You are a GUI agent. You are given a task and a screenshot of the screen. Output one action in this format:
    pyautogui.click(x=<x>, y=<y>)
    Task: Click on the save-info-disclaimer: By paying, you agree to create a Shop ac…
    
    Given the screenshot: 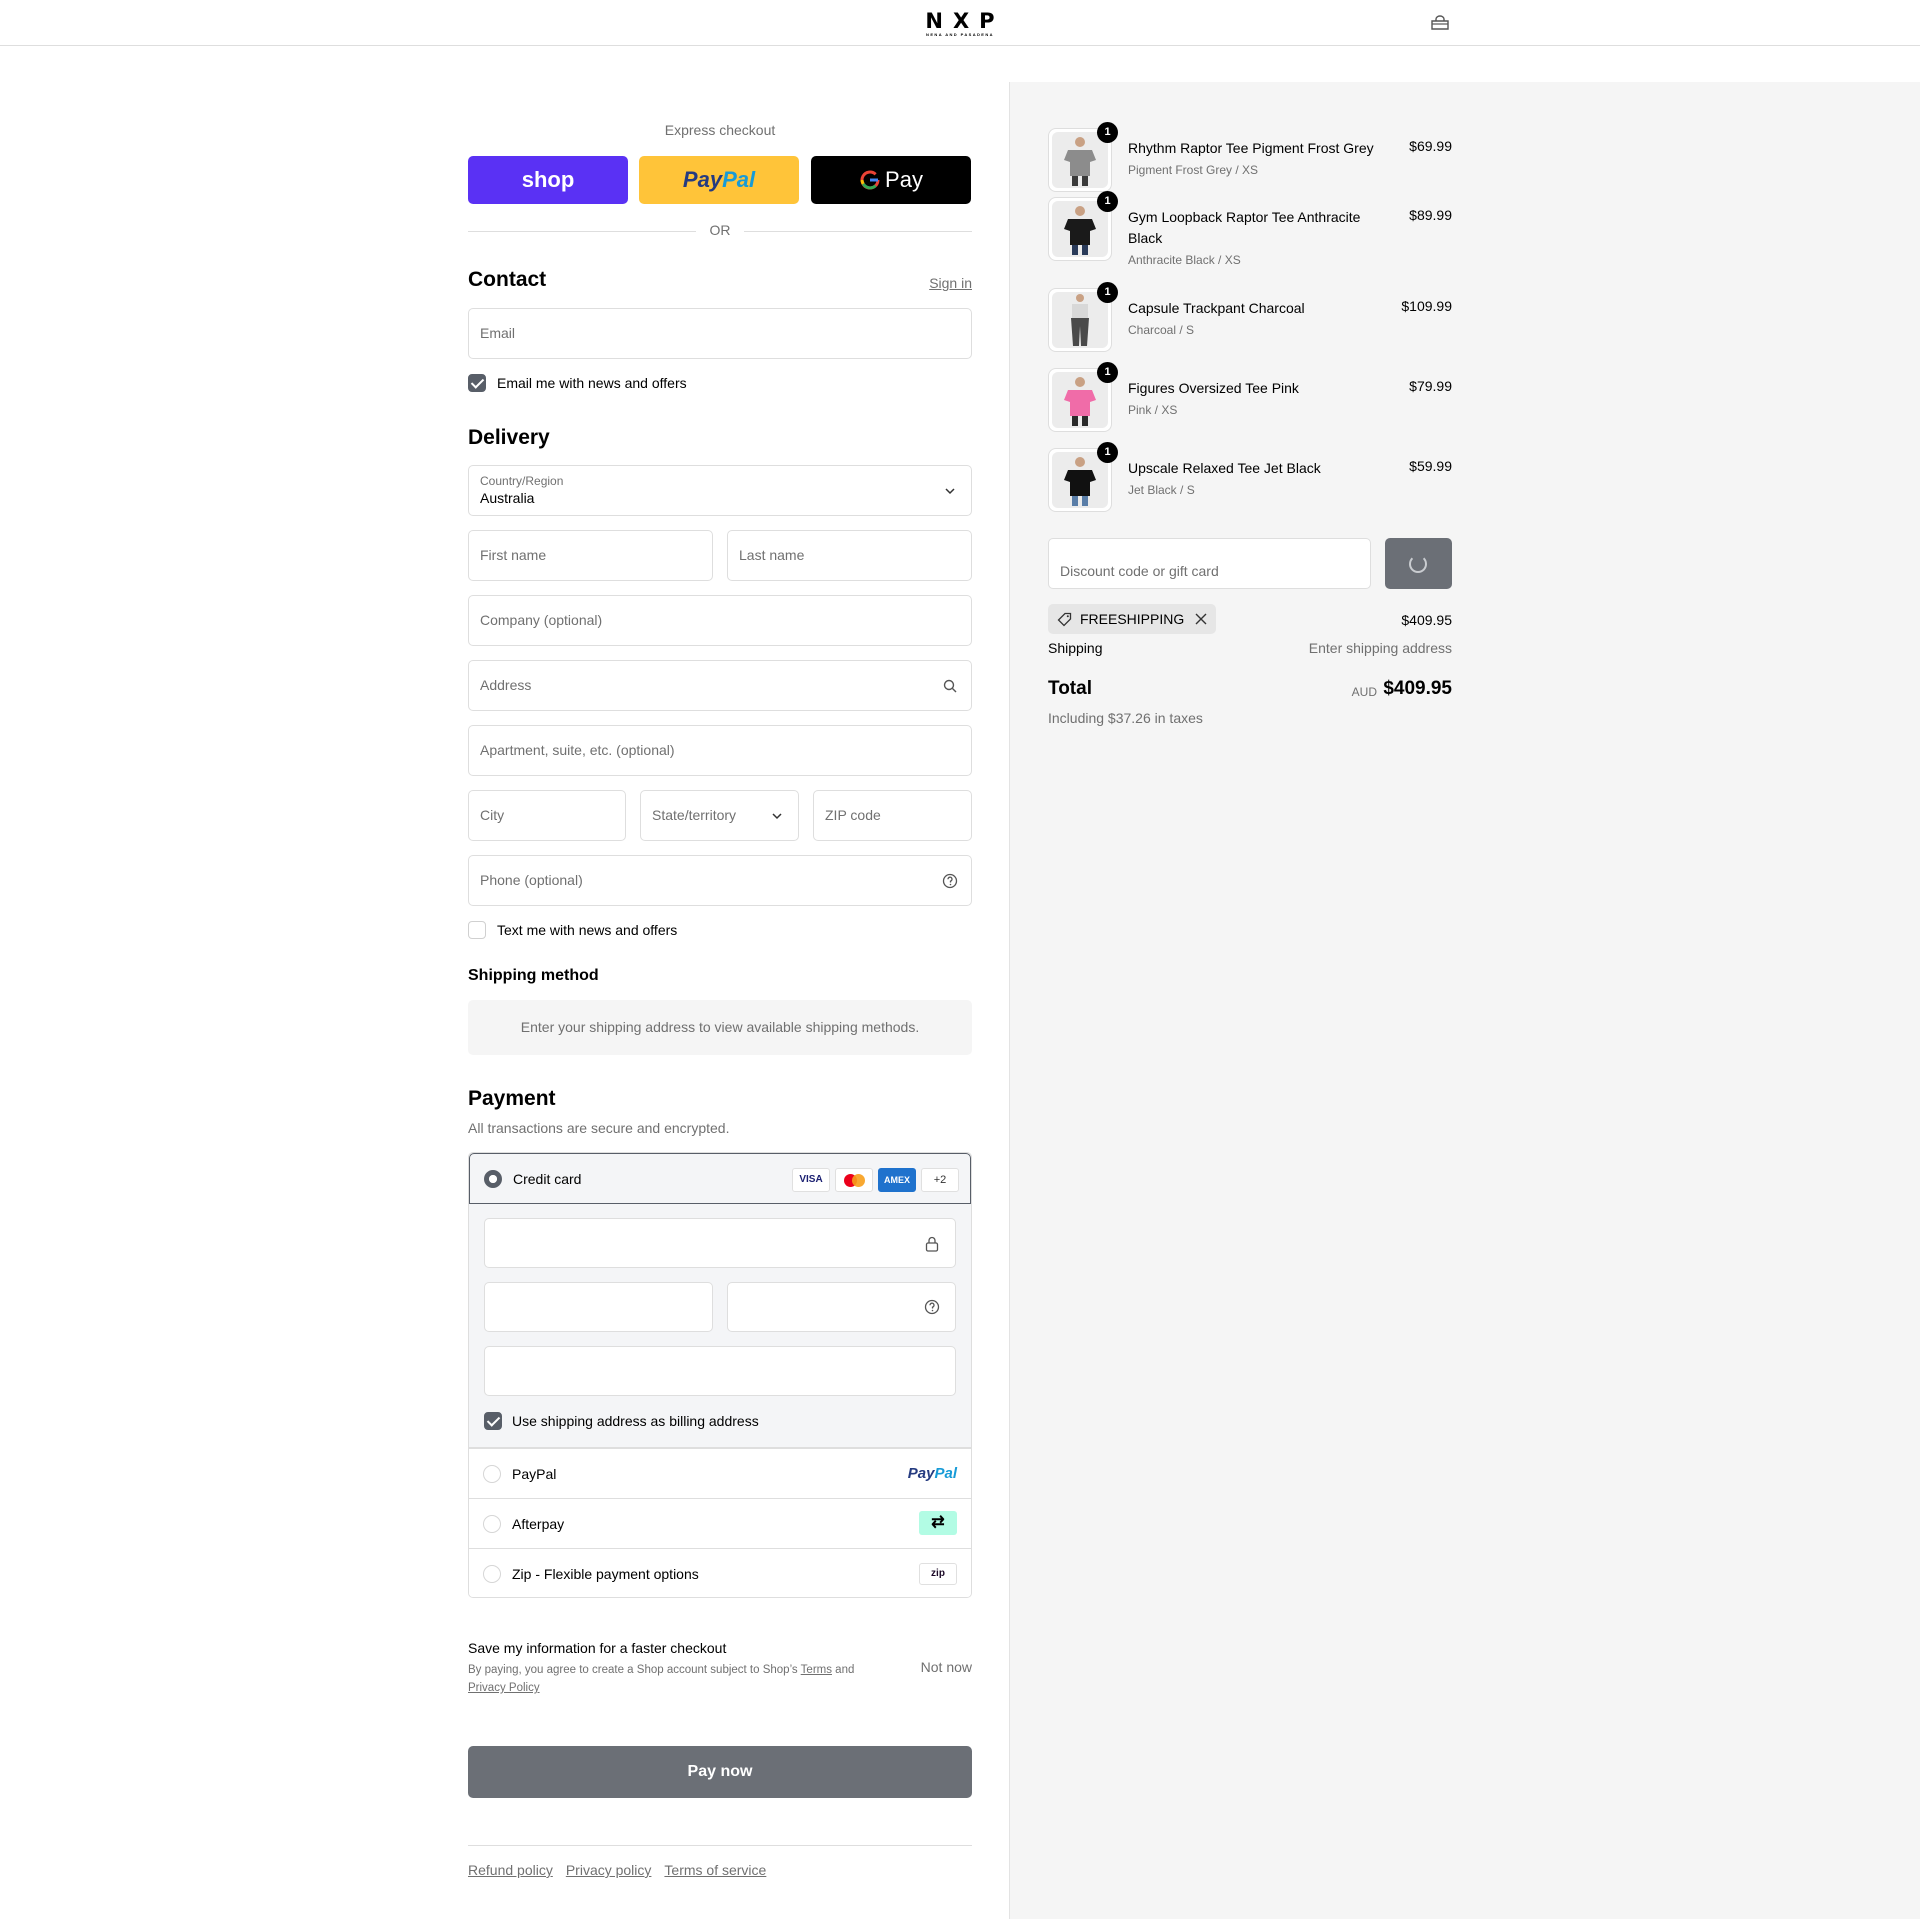 What is the action you would take?
    pyautogui.click(x=678, y=1679)
    